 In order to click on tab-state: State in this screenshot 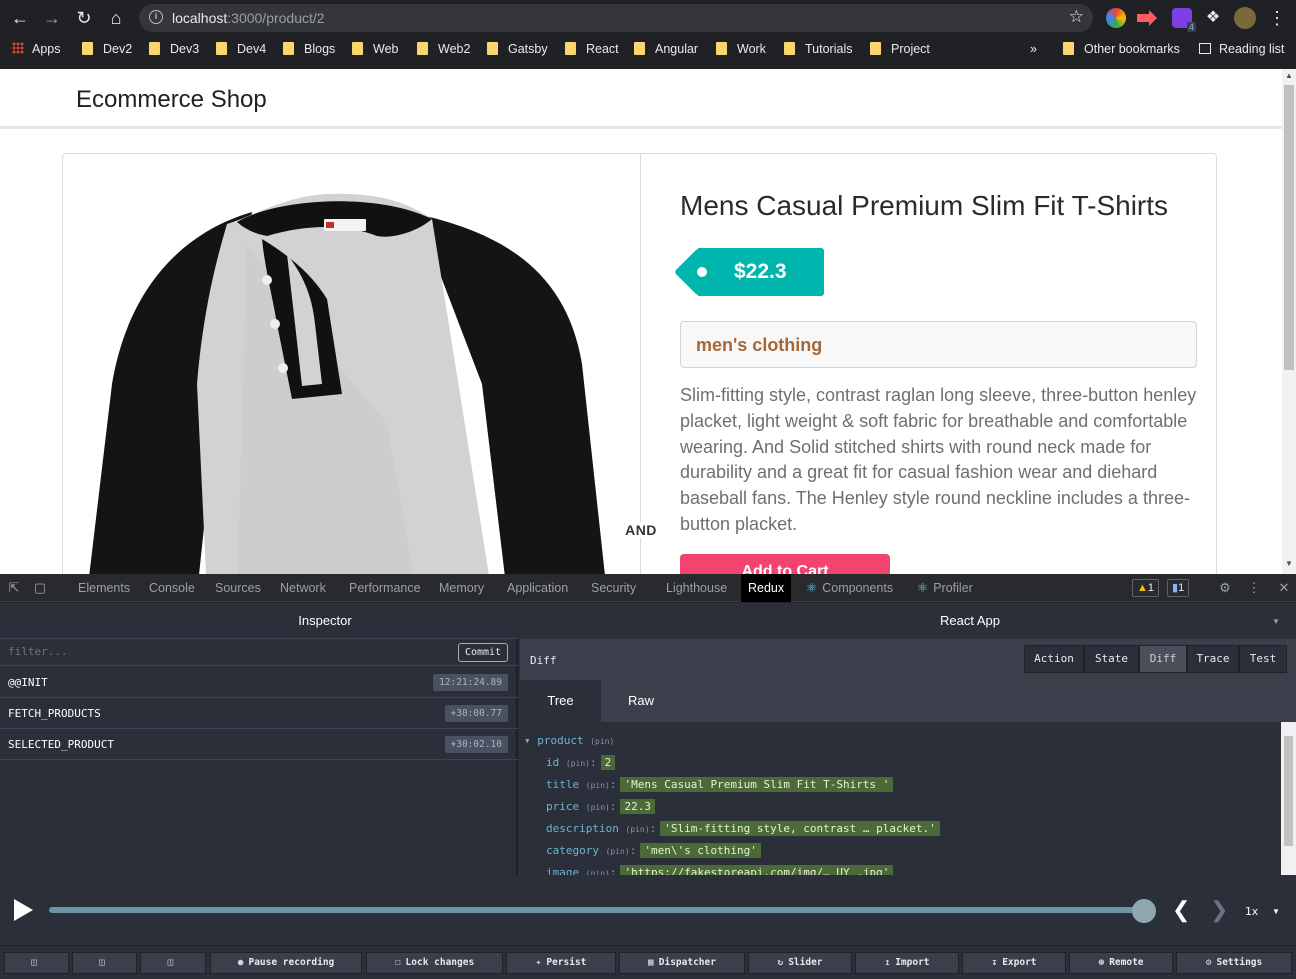, I will do `click(1111, 659)`.